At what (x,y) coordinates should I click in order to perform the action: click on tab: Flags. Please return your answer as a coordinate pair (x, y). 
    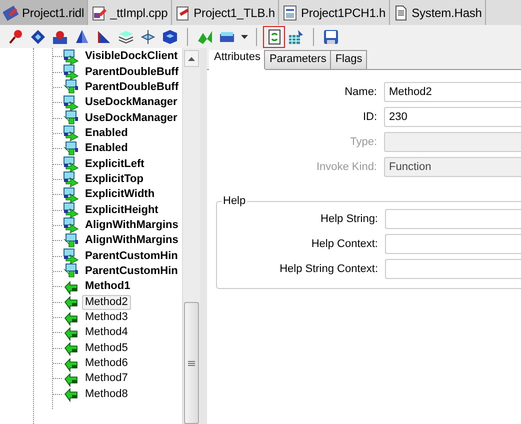
    Looking at the image, I should click on (349, 59).